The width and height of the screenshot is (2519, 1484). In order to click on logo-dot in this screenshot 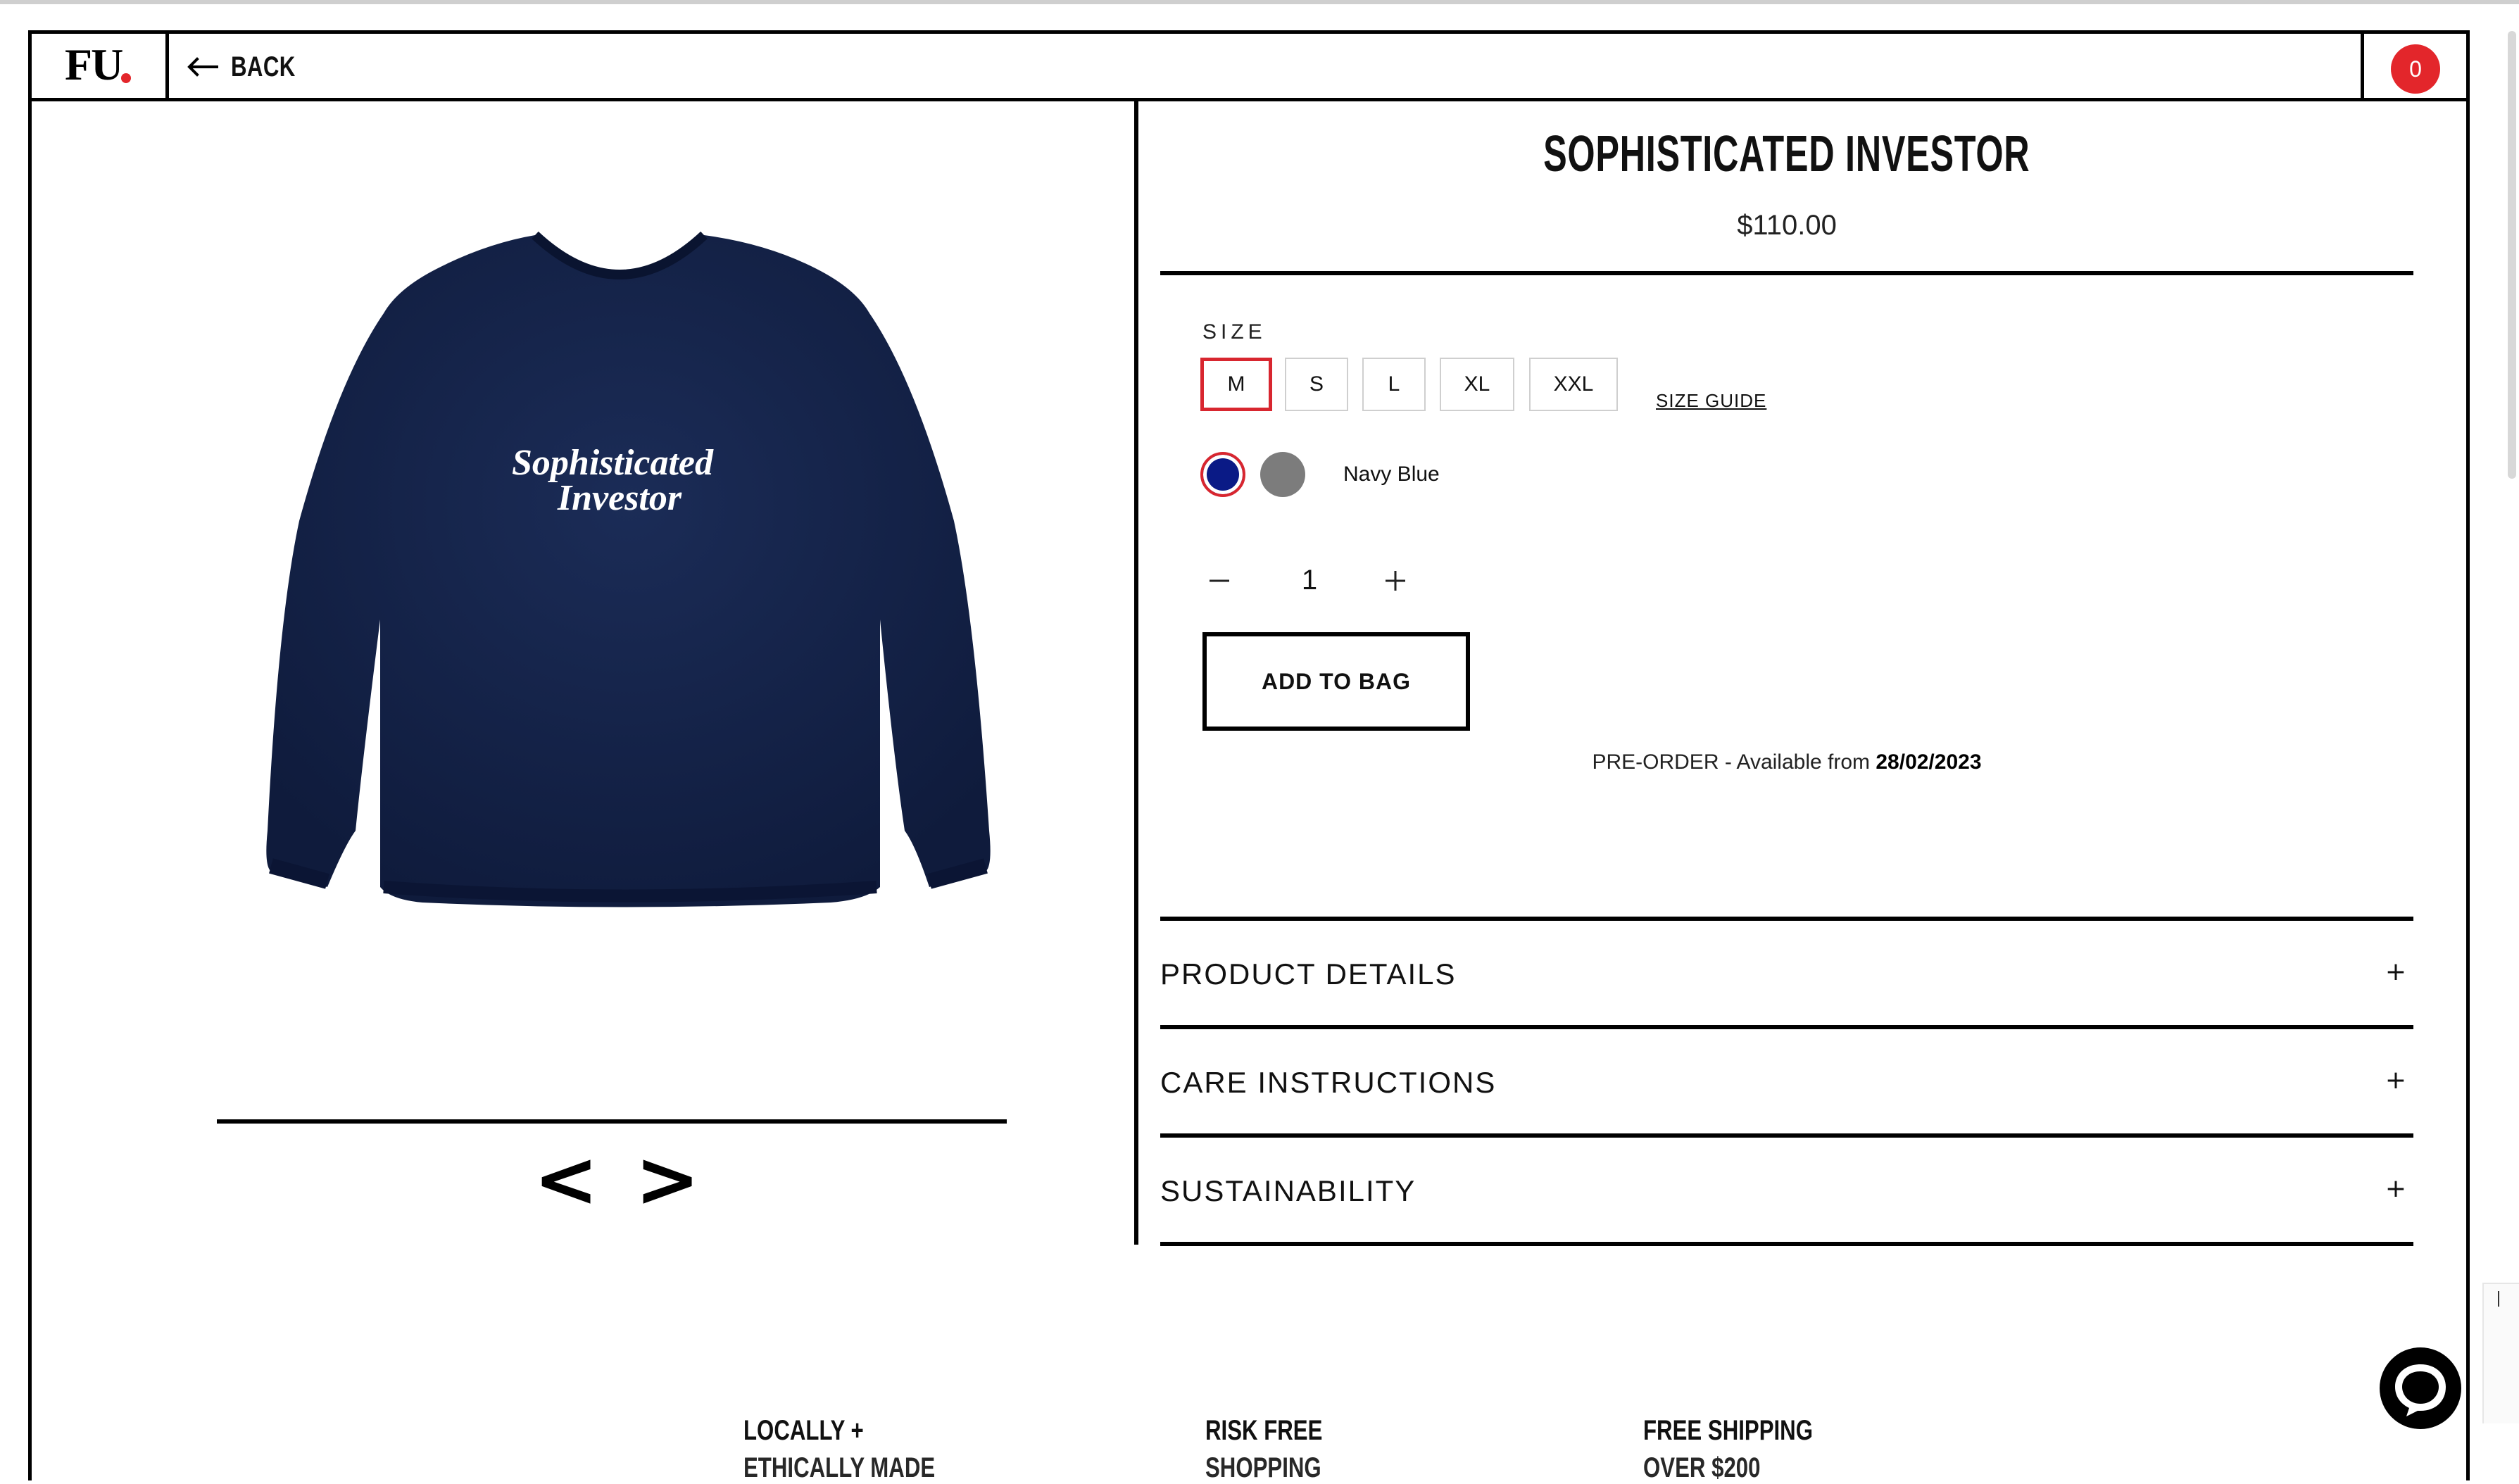, I will do `click(126, 78)`.